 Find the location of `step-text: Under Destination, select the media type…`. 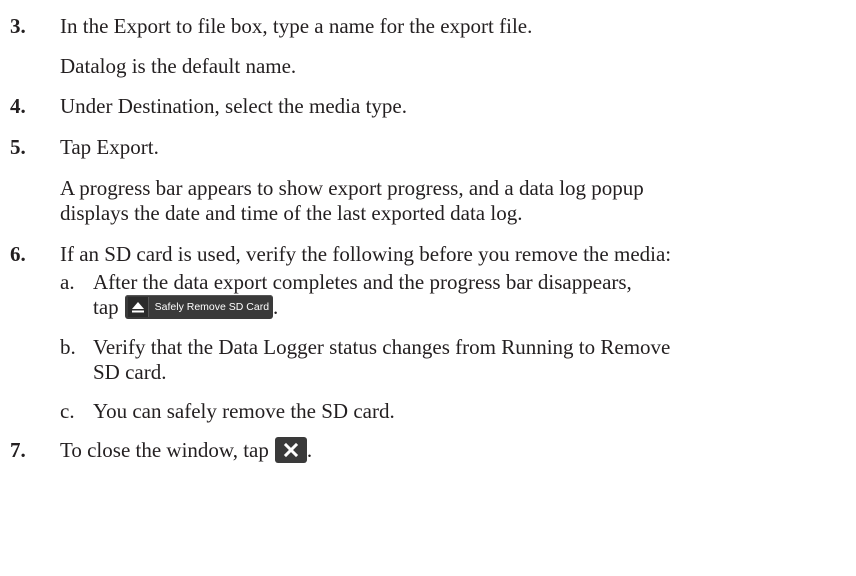

step-text: Under Destination, select the media type… is located at coordinates (233, 106).